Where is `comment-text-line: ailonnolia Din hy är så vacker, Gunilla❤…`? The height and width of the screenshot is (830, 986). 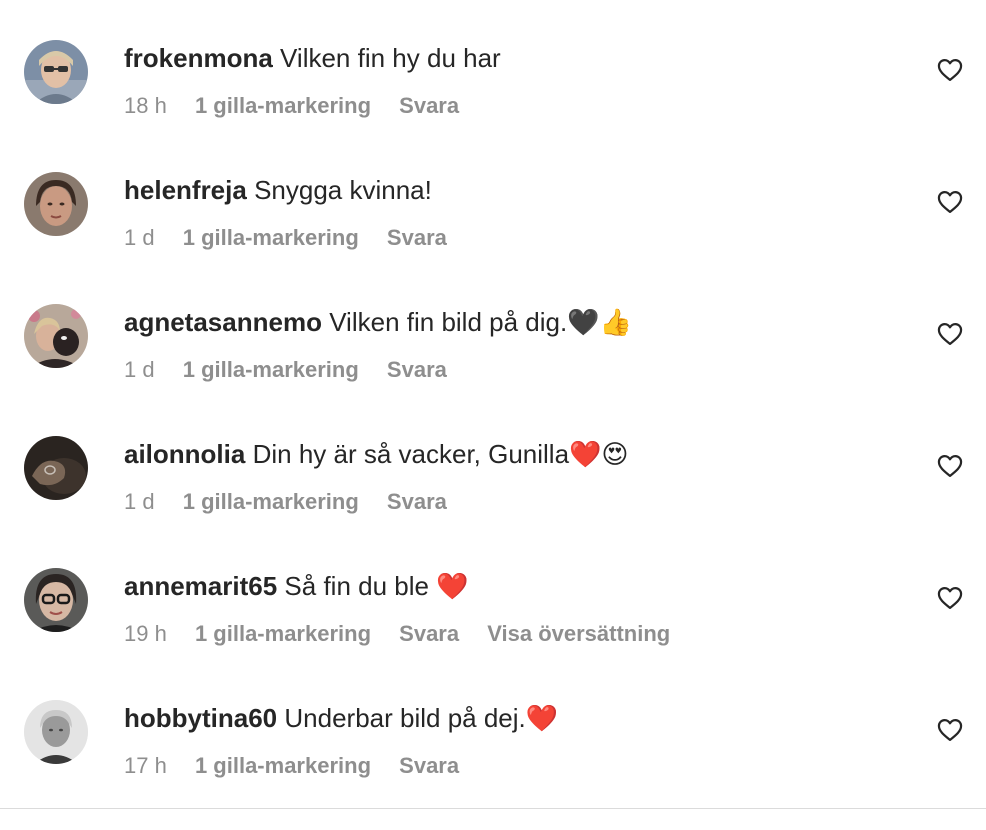 comment-text-line: ailonnolia Din hy är så vacker, Gunilla❤… is located at coordinates (376, 454).